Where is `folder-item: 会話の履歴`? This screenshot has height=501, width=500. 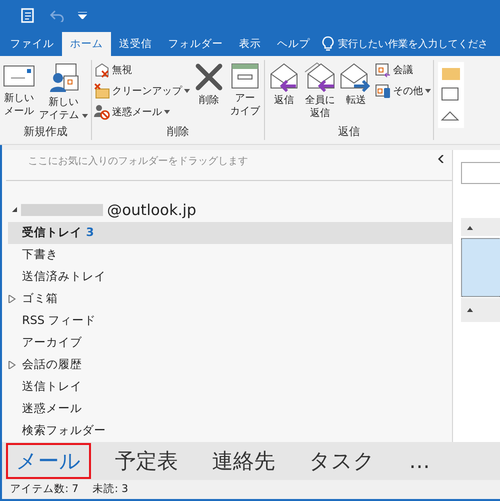 folder-item: 会話の履歴 is located at coordinates (230, 365).